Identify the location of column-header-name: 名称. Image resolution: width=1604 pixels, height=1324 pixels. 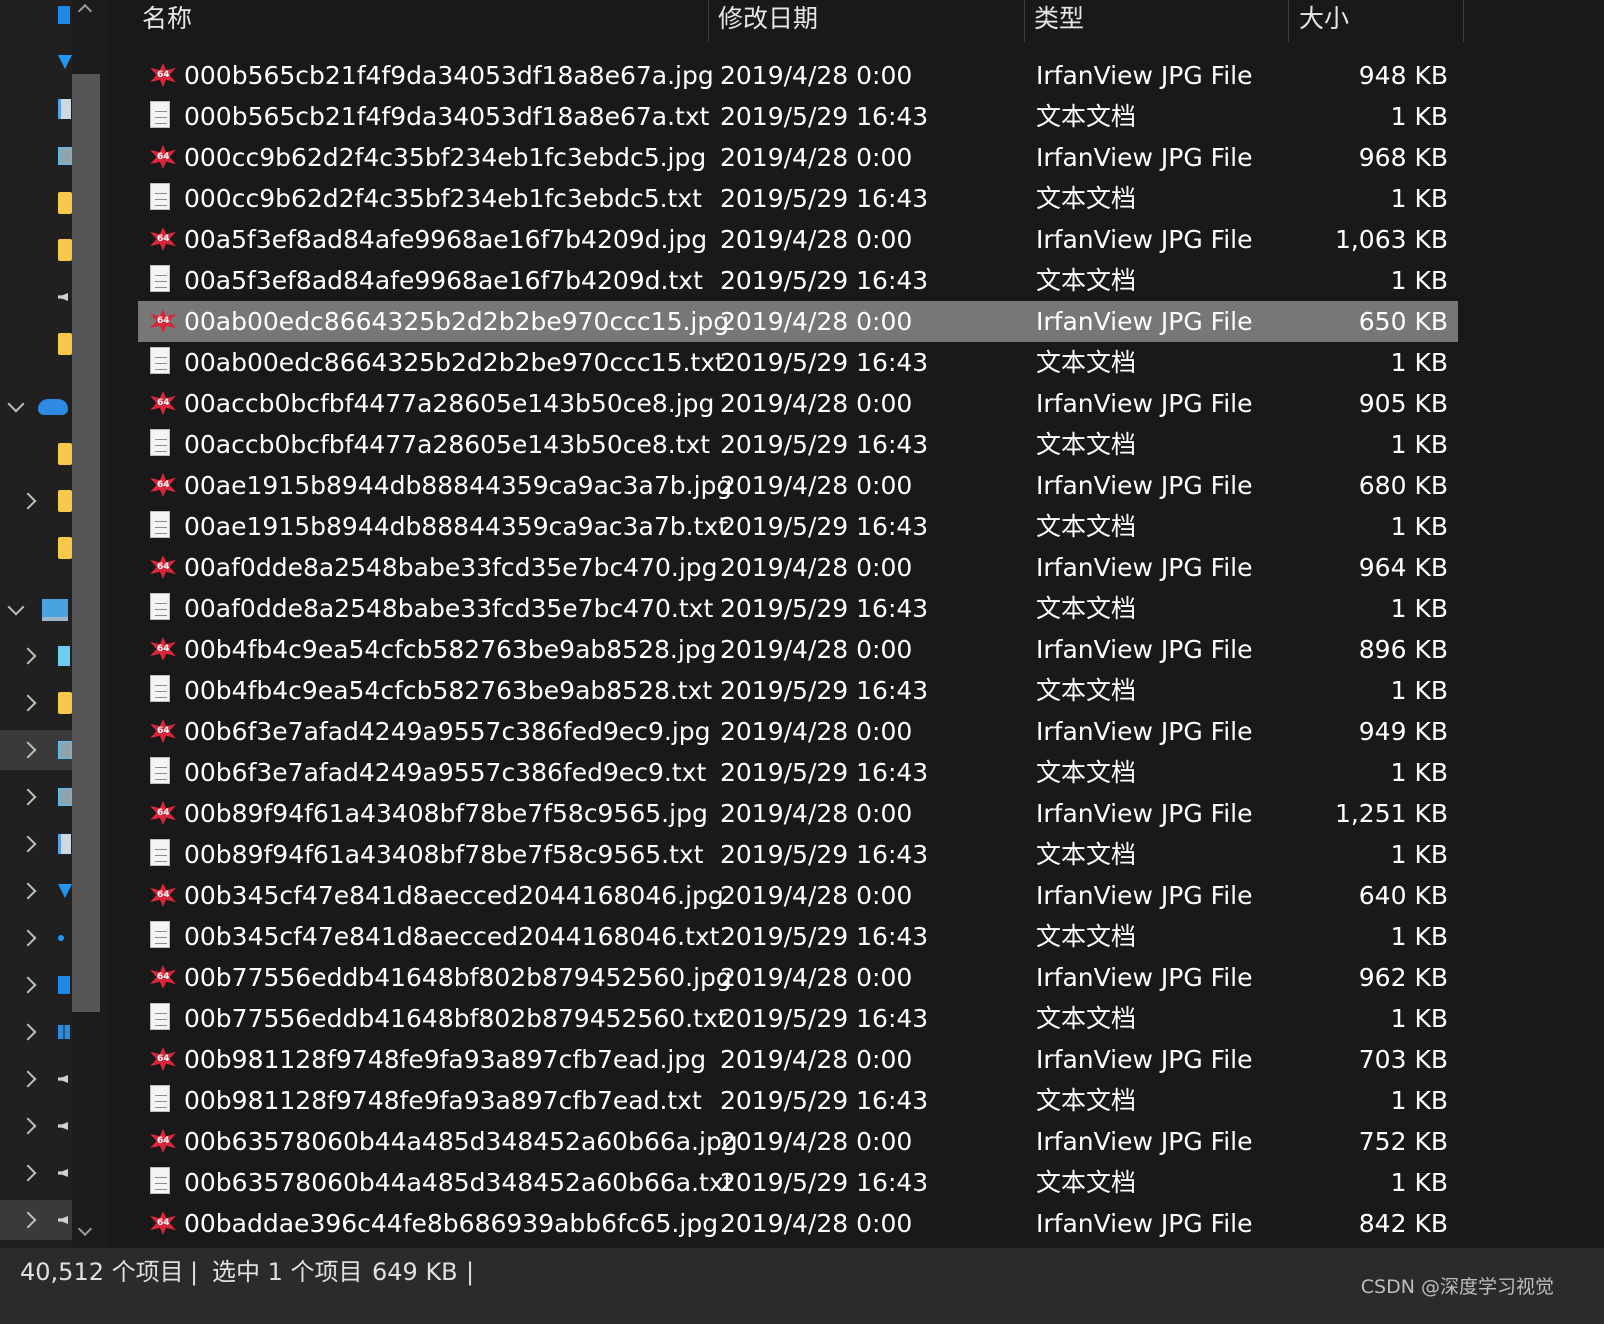
(425, 21).